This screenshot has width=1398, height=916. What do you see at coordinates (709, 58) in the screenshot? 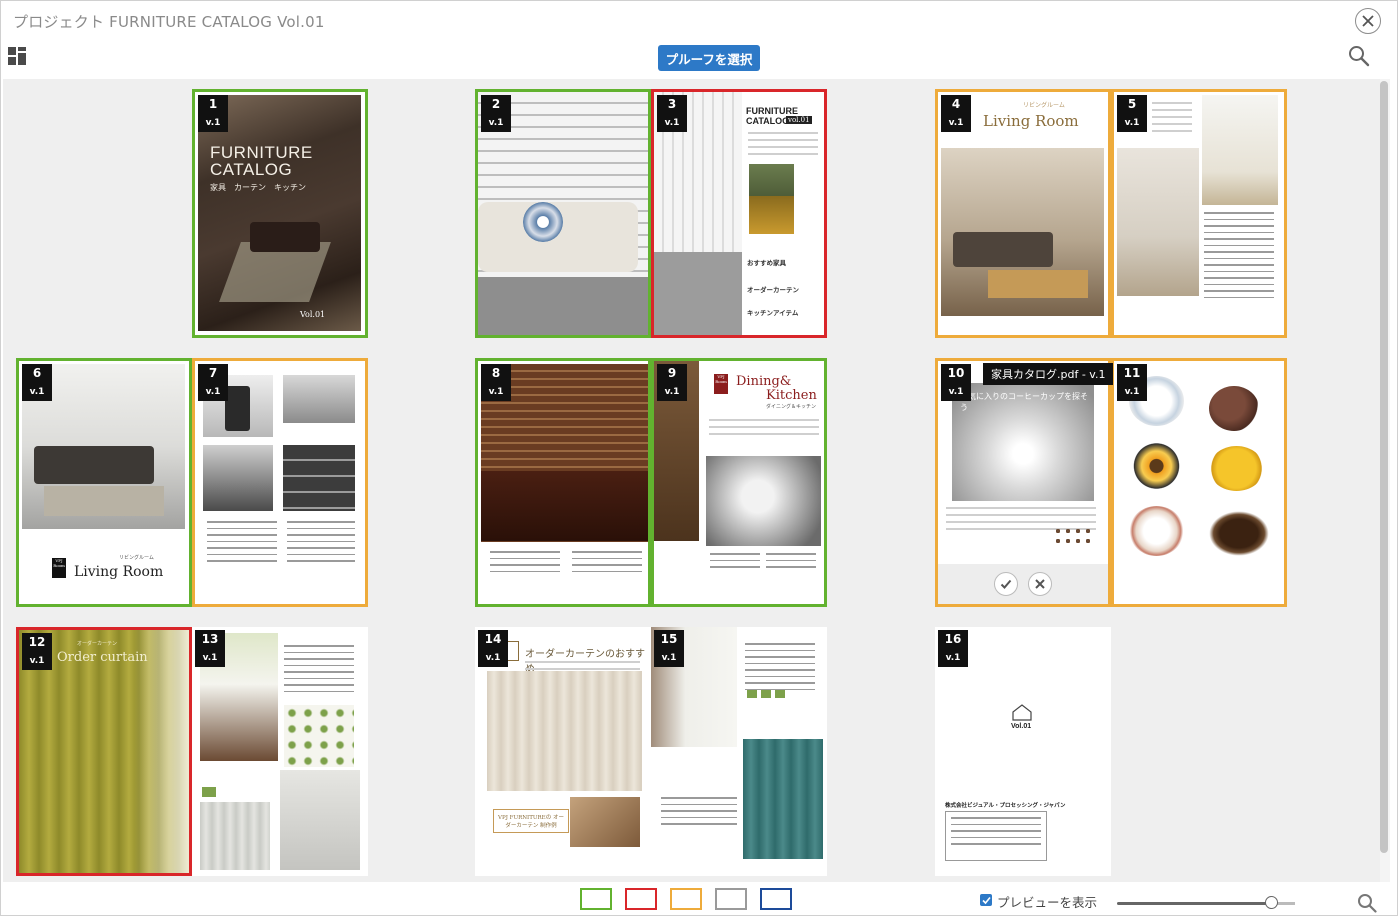
I see `select-proof-button: プルーフを選択` at bounding box center [709, 58].